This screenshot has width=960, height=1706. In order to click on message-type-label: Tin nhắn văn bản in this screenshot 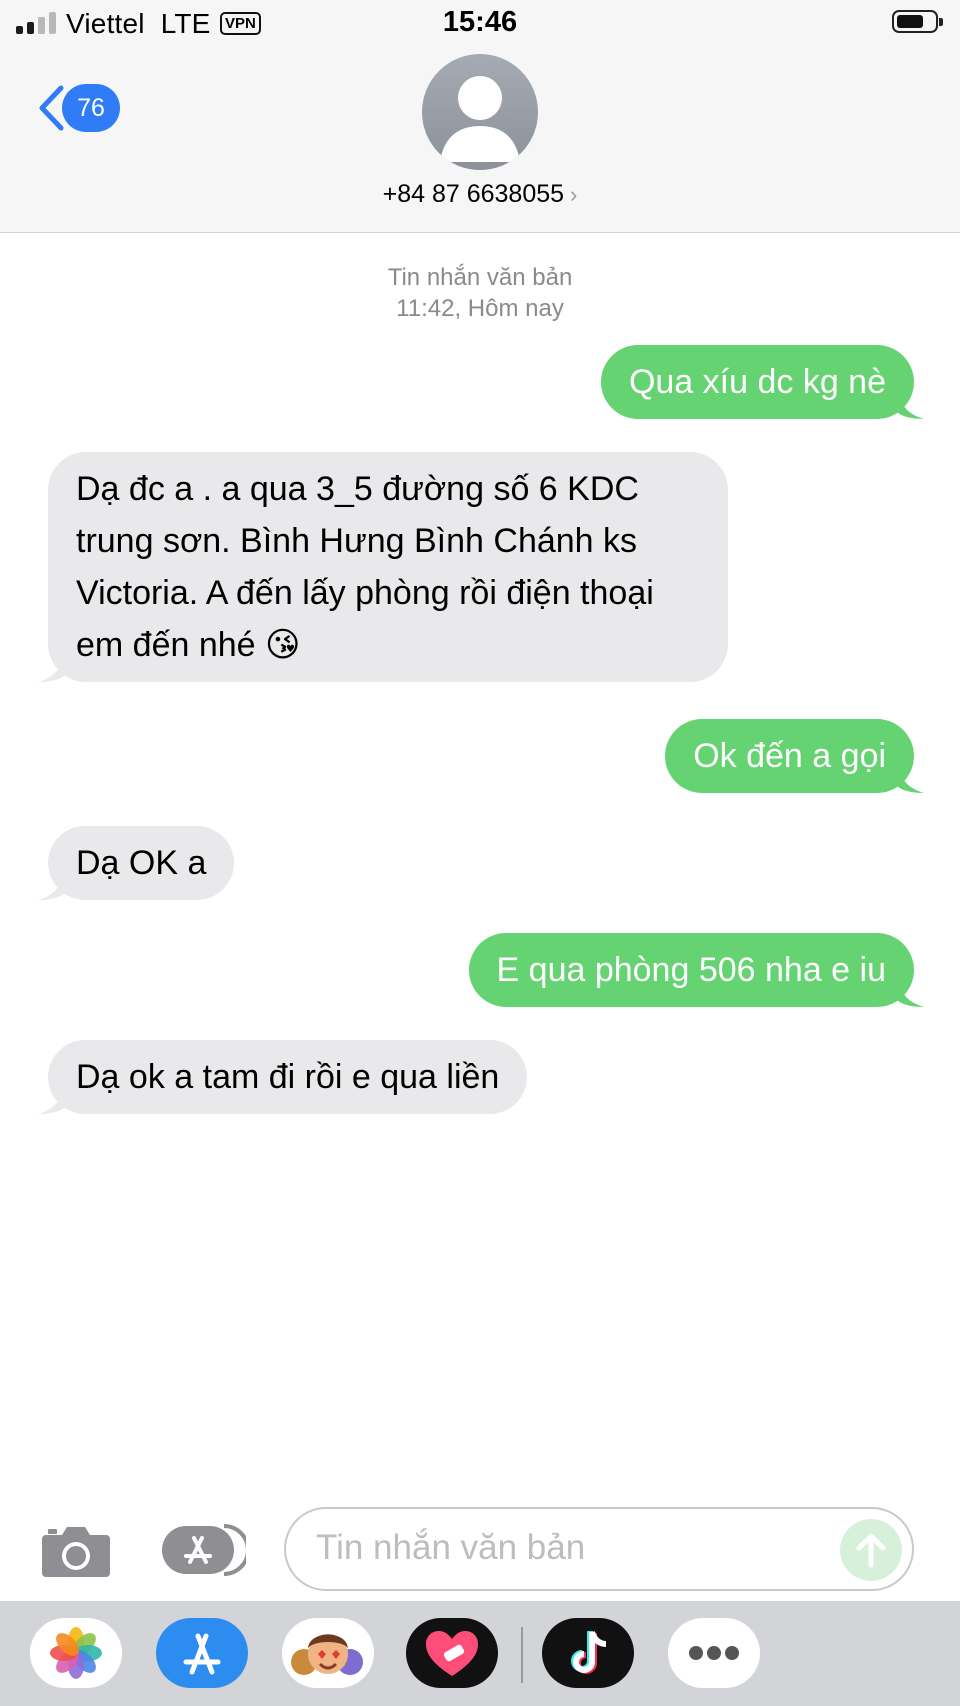, I will do `click(480, 277)`.